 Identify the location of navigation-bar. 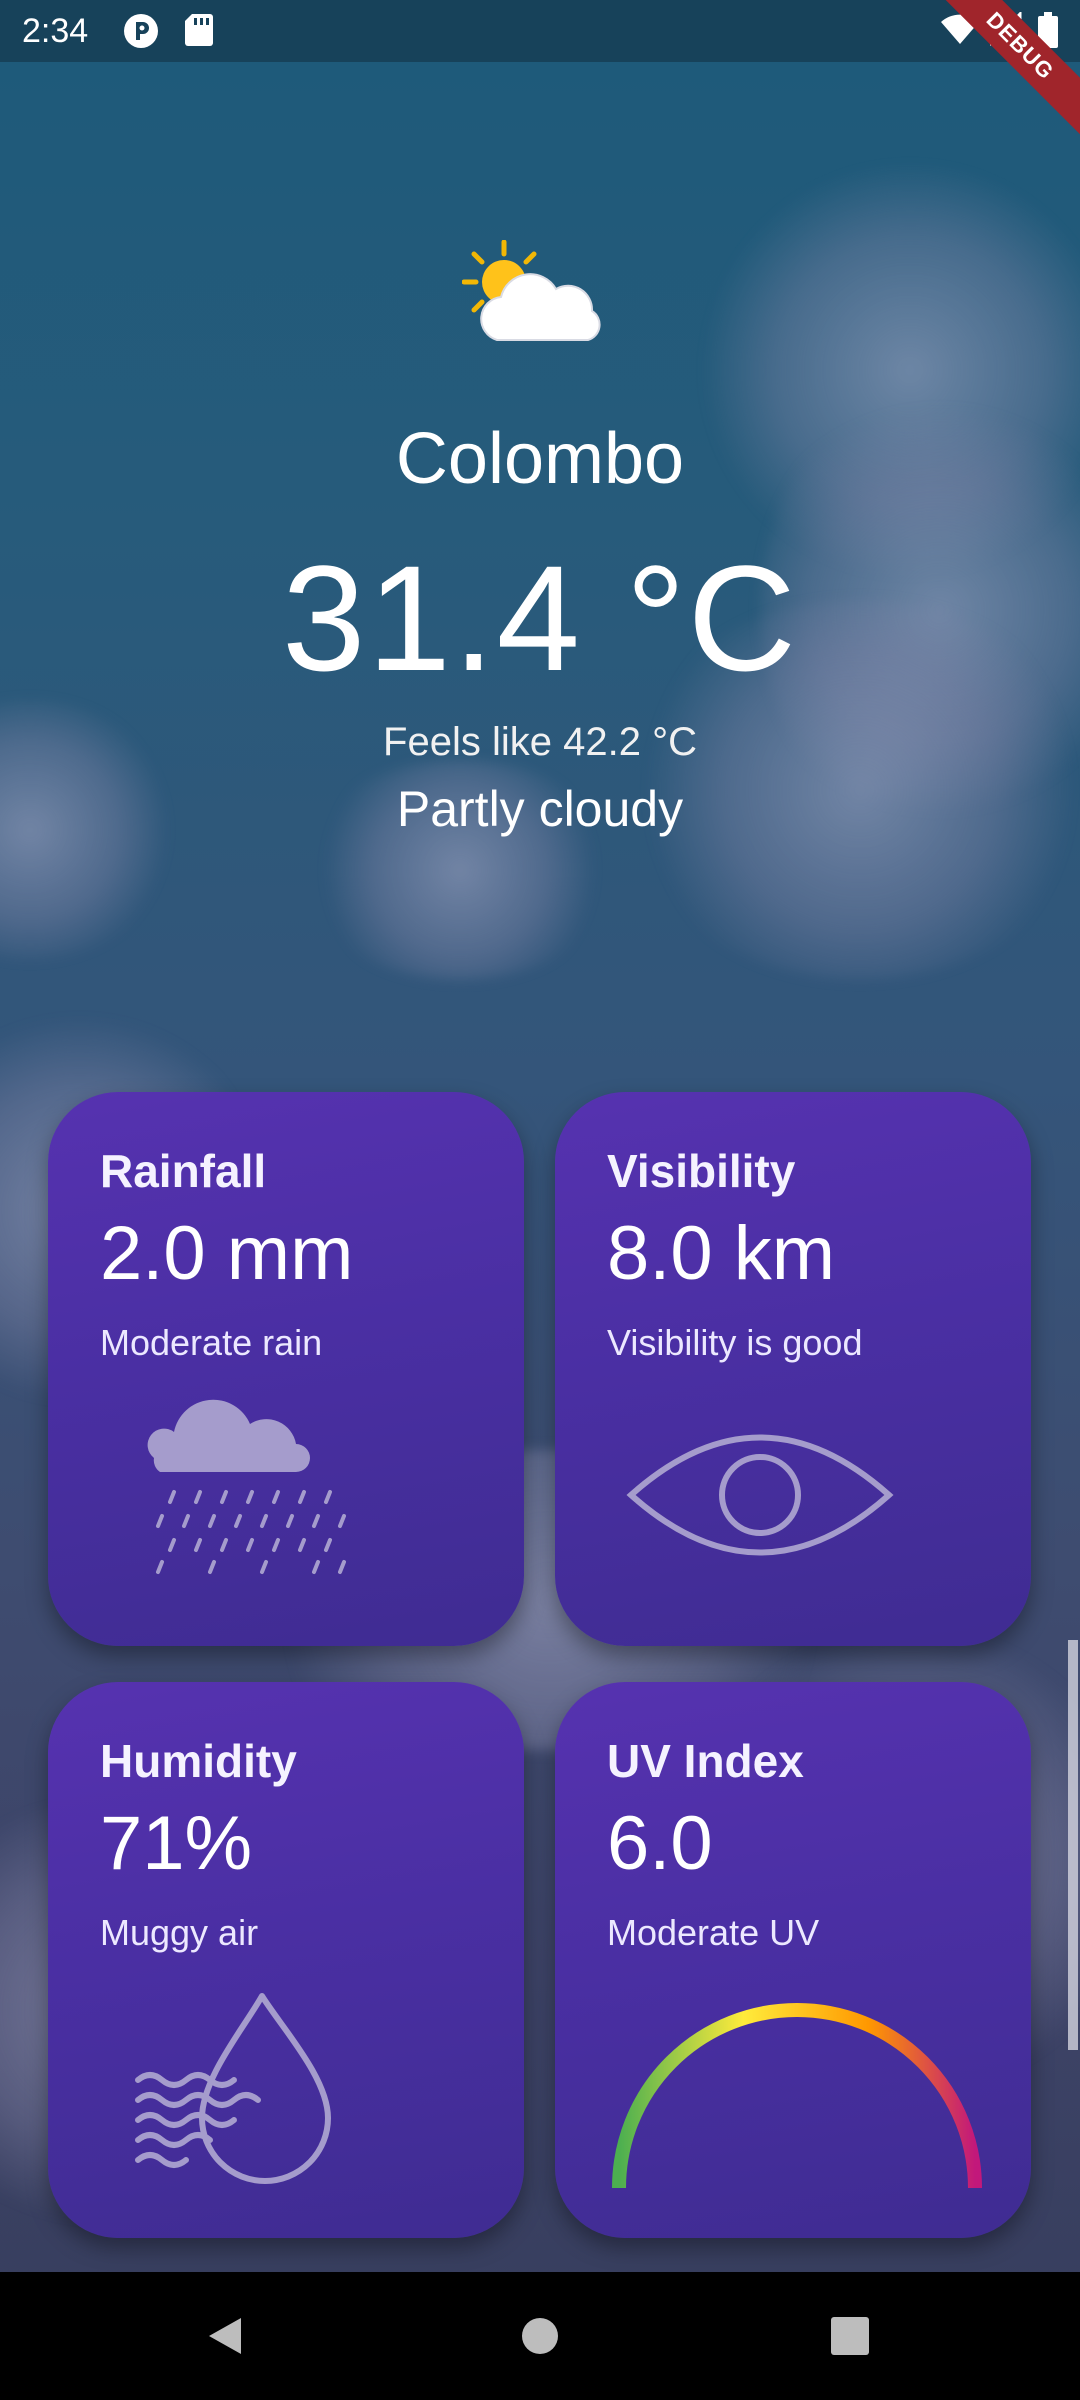
(540, 2336).